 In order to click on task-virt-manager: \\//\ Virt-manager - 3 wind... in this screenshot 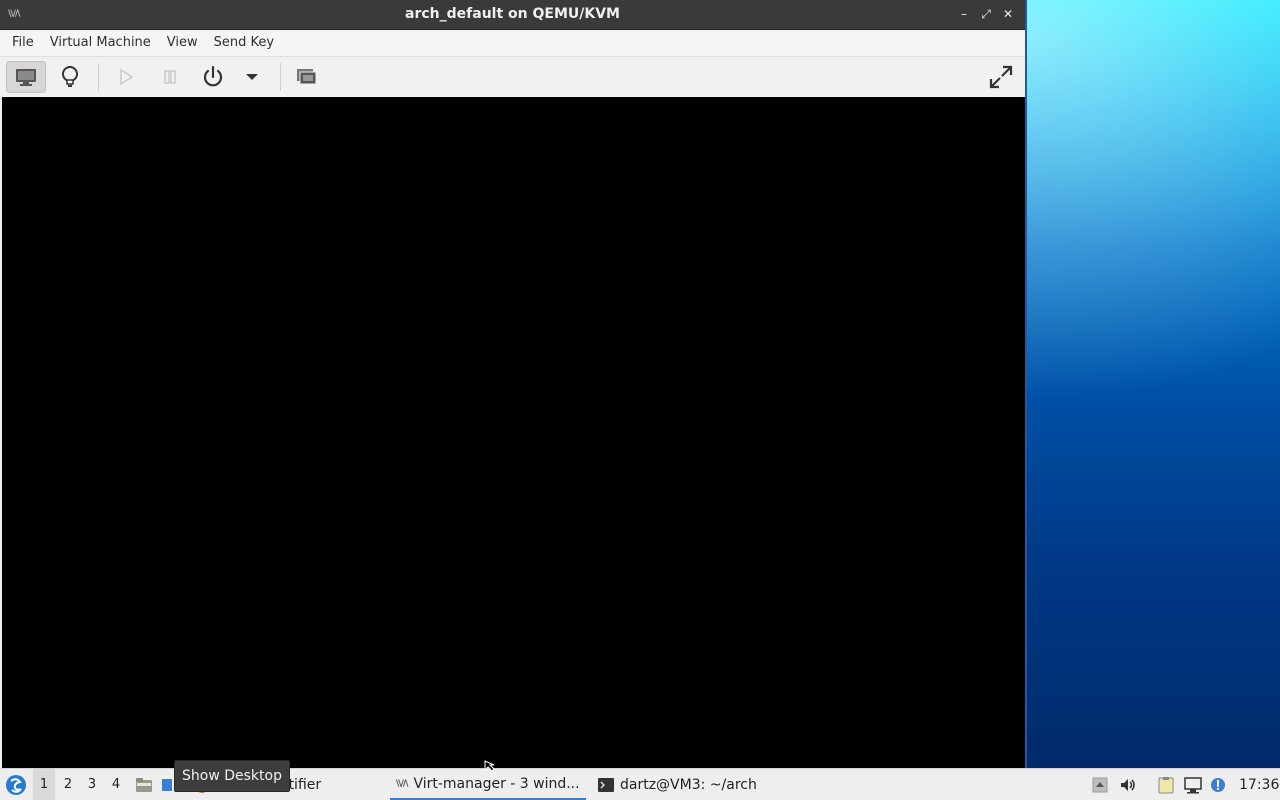, I will do `click(488, 784)`.